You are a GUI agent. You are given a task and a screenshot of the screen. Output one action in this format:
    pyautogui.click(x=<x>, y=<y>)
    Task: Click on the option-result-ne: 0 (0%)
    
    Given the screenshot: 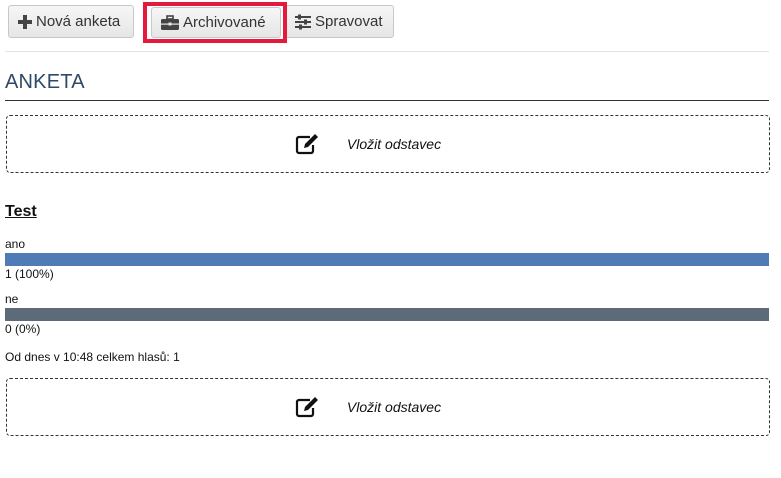 What is the action you would take?
    pyautogui.click(x=23, y=329)
    